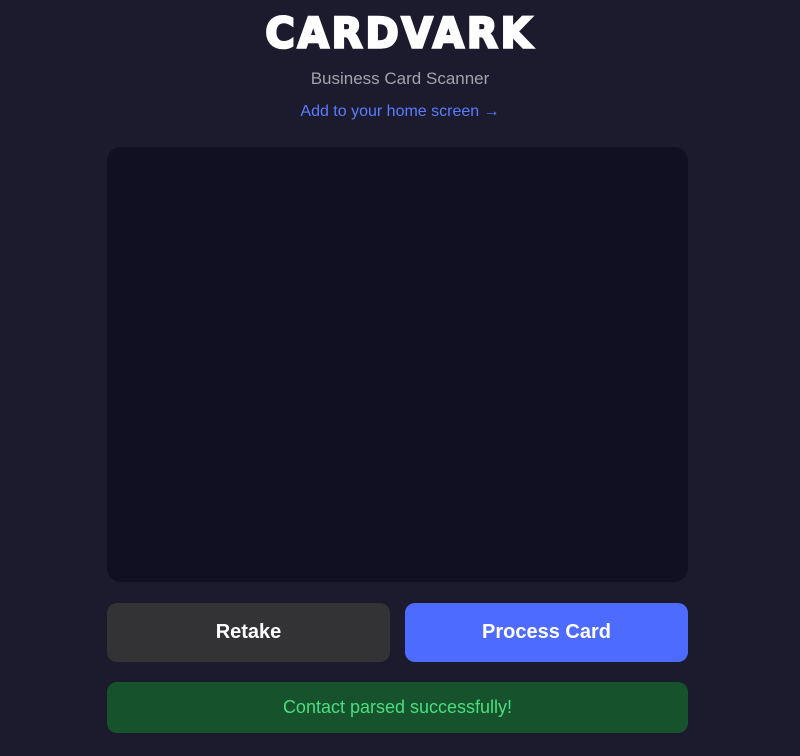 The image size is (800, 756). I want to click on add-to-home-screen-link: Add to your home screen →, so click(400, 112).